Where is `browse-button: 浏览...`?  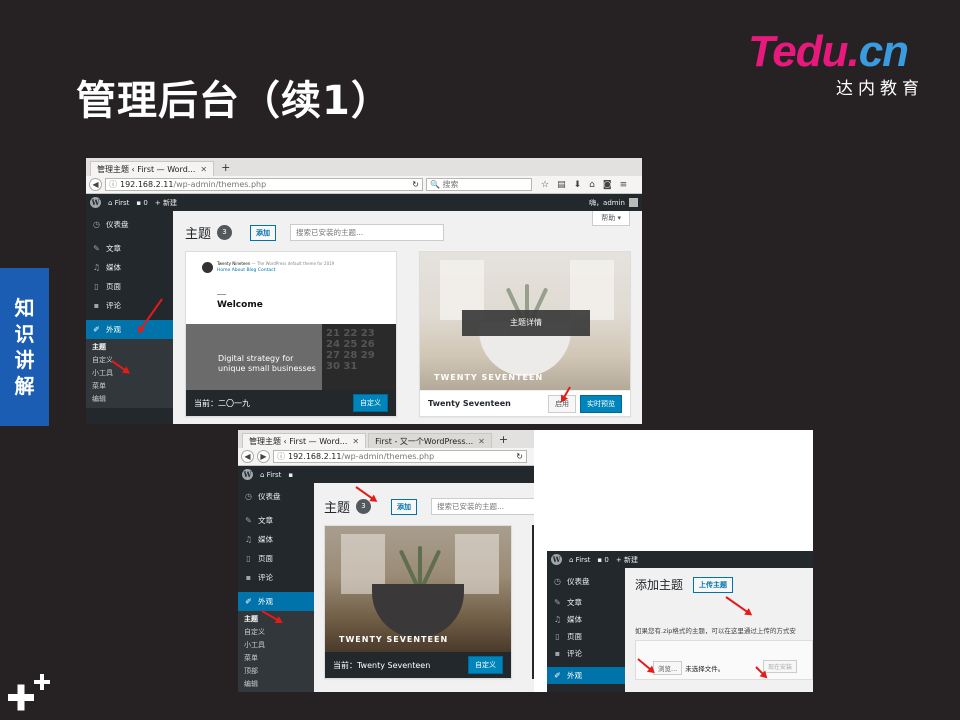 browse-button: 浏览... is located at coordinates (668, 668).